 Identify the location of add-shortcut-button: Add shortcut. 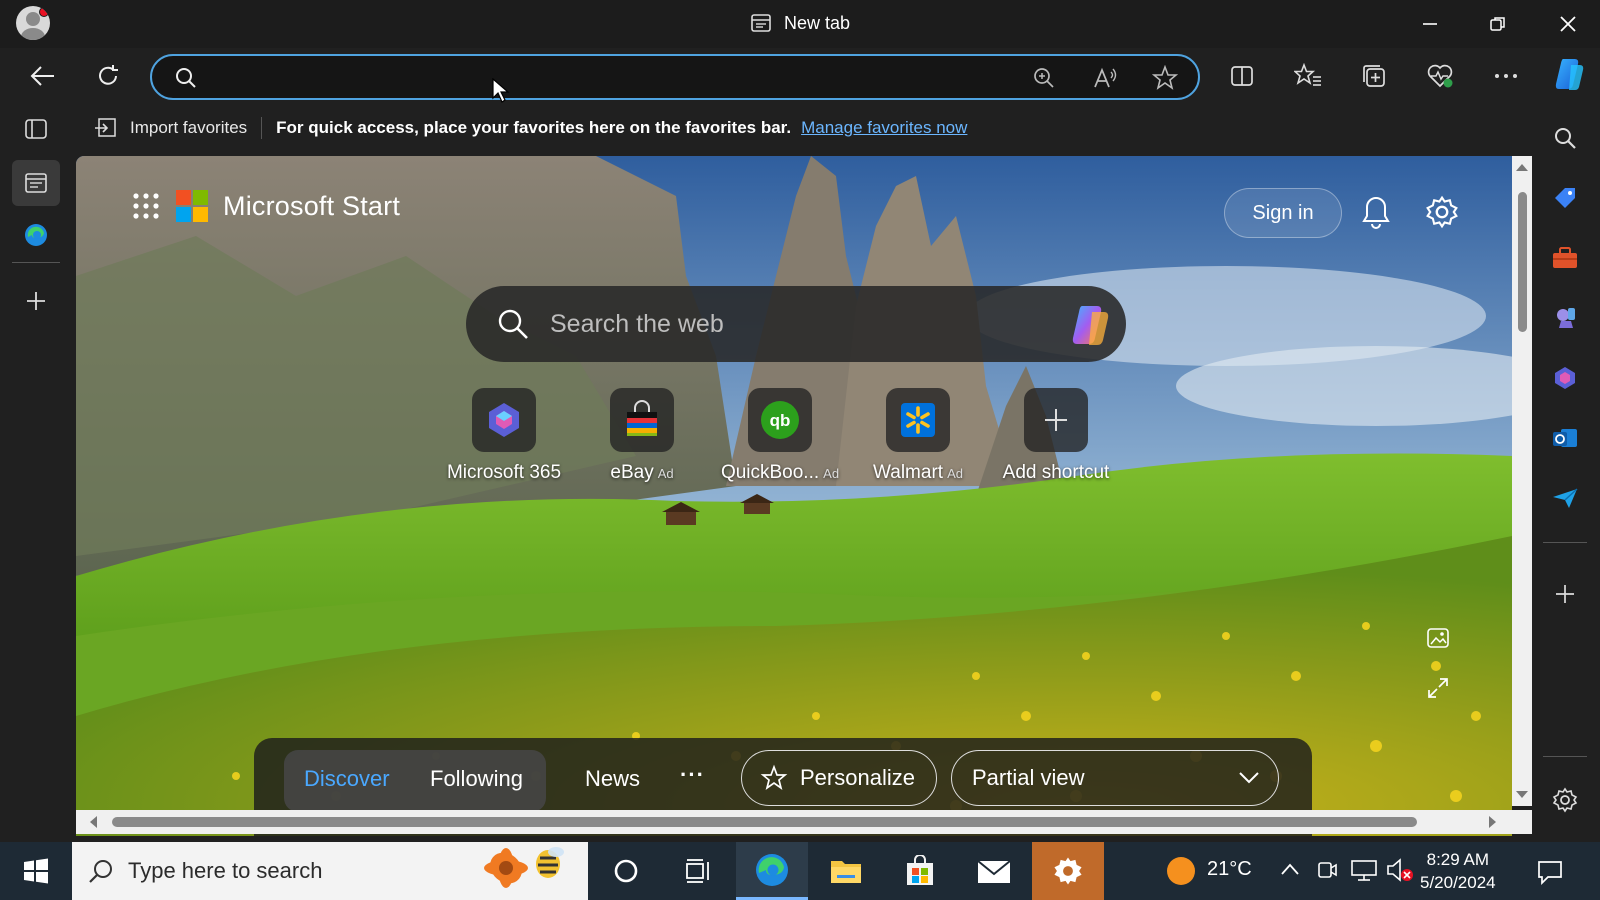
(1056, 436).